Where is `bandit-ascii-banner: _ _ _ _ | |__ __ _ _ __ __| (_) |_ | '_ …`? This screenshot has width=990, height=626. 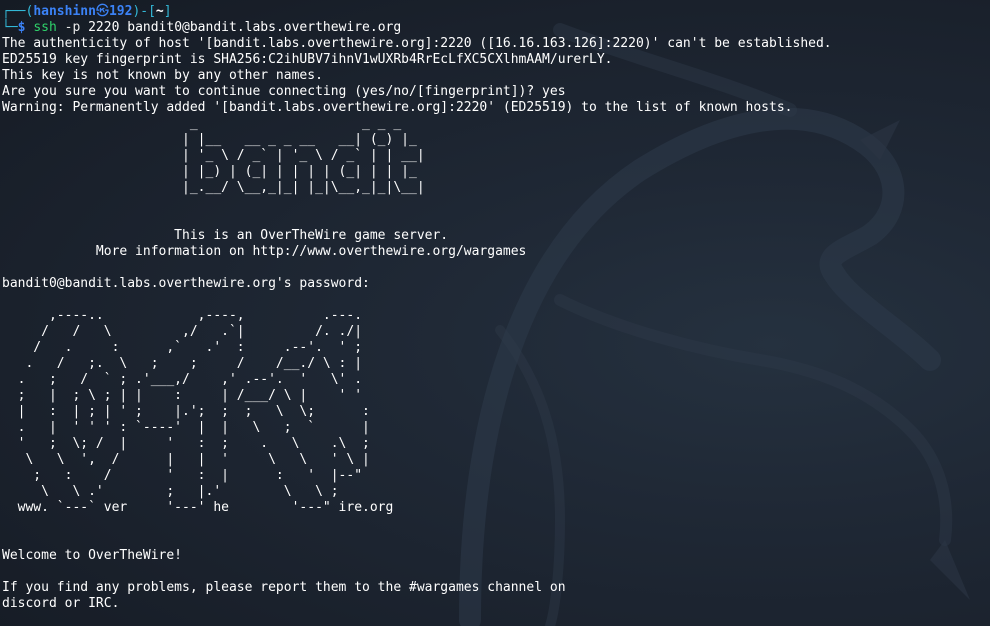 bandit-ascii-banner: _ _ _ _ | |__ __ _ _ __ __| (_) |_ | '_ … is located at coordinates (303, 155).